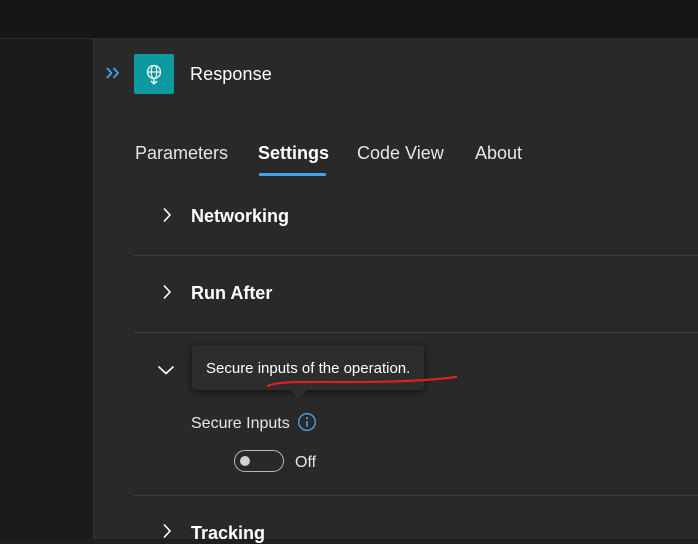  What do you see at coordinates (293, 153) in the screenshot?
I see `tab-settings: Settings` at bounding box center [293, 153].